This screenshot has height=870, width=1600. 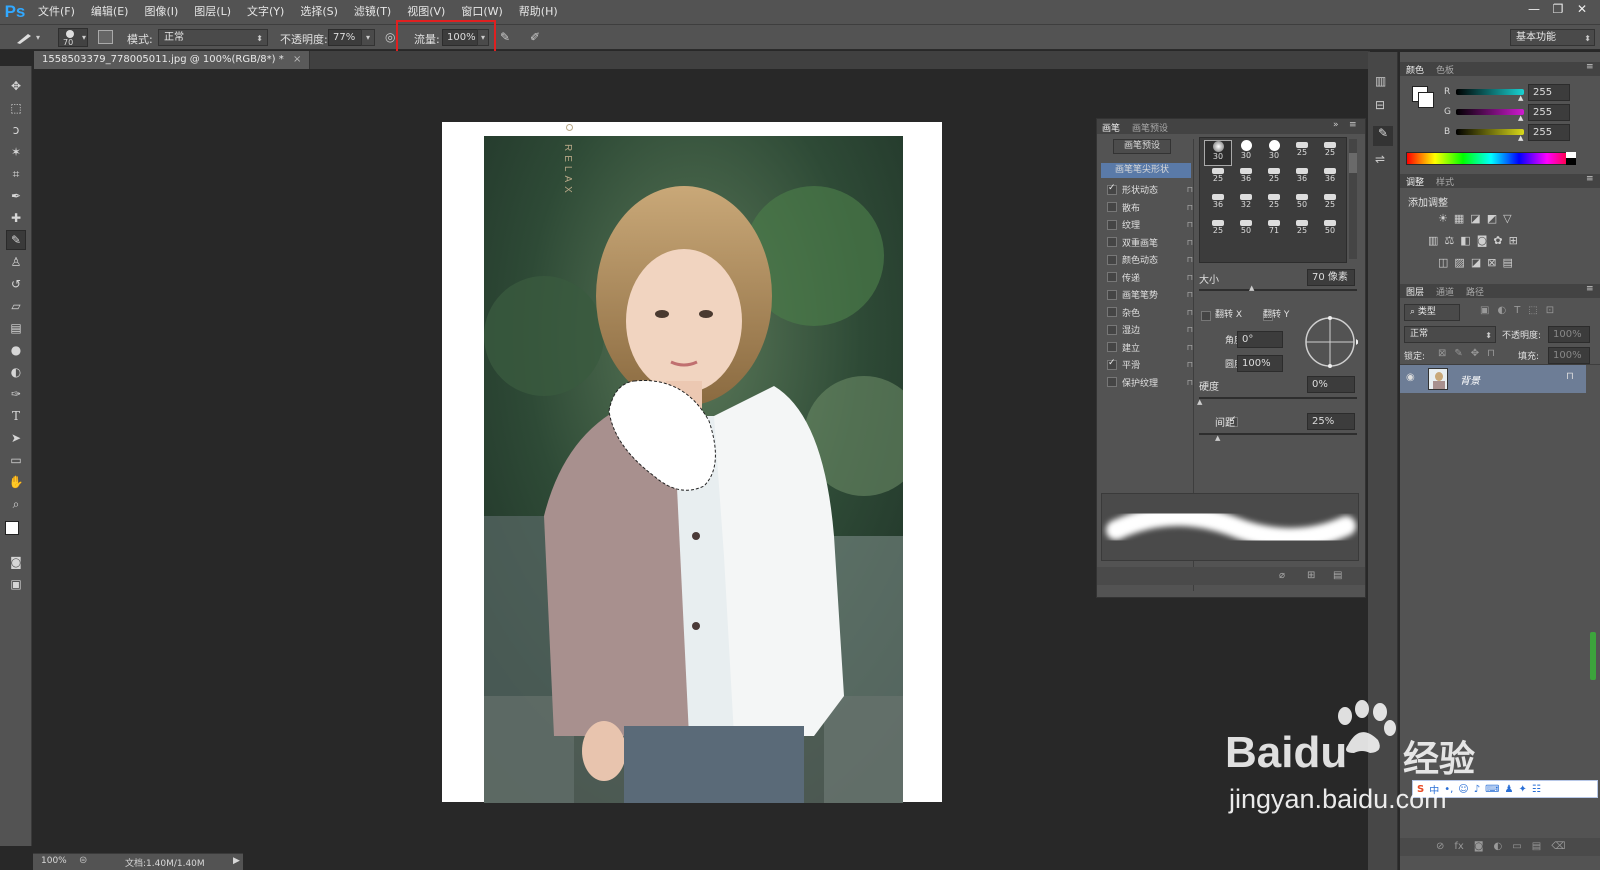 I want to click on move-tool-icon: ✥, so click(x=16, y=86).